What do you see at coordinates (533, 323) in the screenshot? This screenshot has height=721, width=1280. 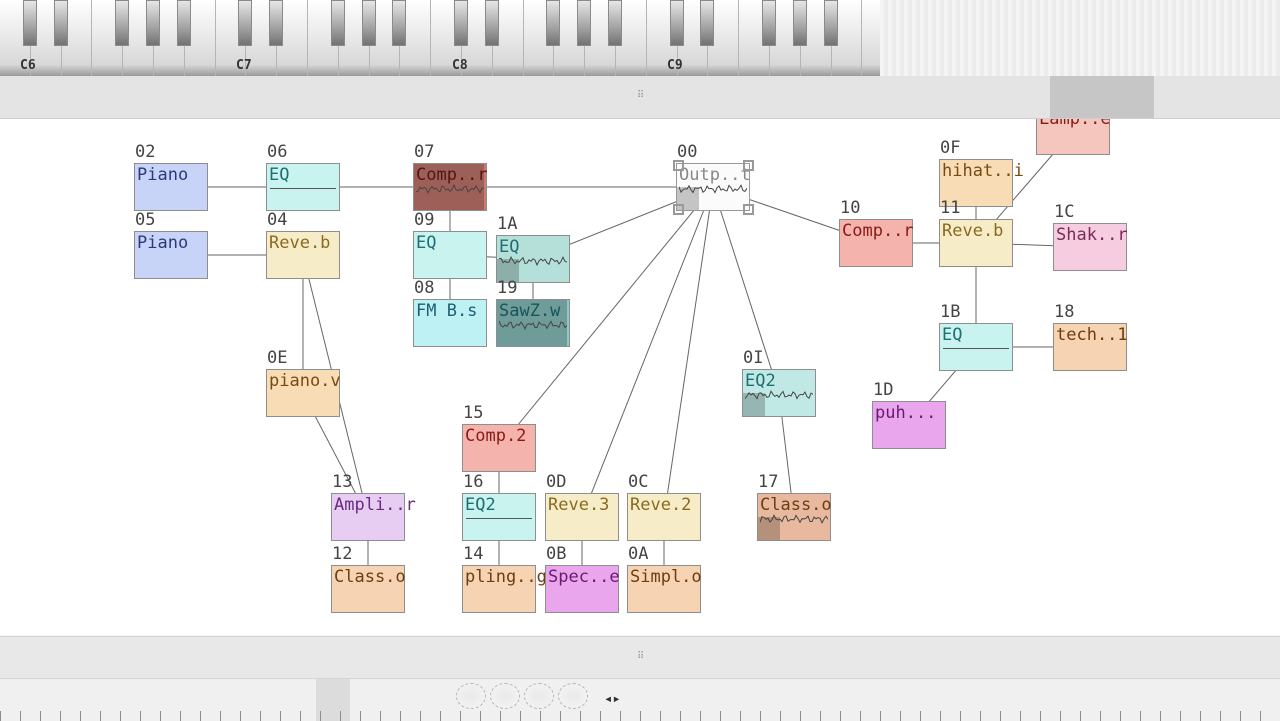 I see `mixer-node: SawZ.w` at bounding box center [533, 323].